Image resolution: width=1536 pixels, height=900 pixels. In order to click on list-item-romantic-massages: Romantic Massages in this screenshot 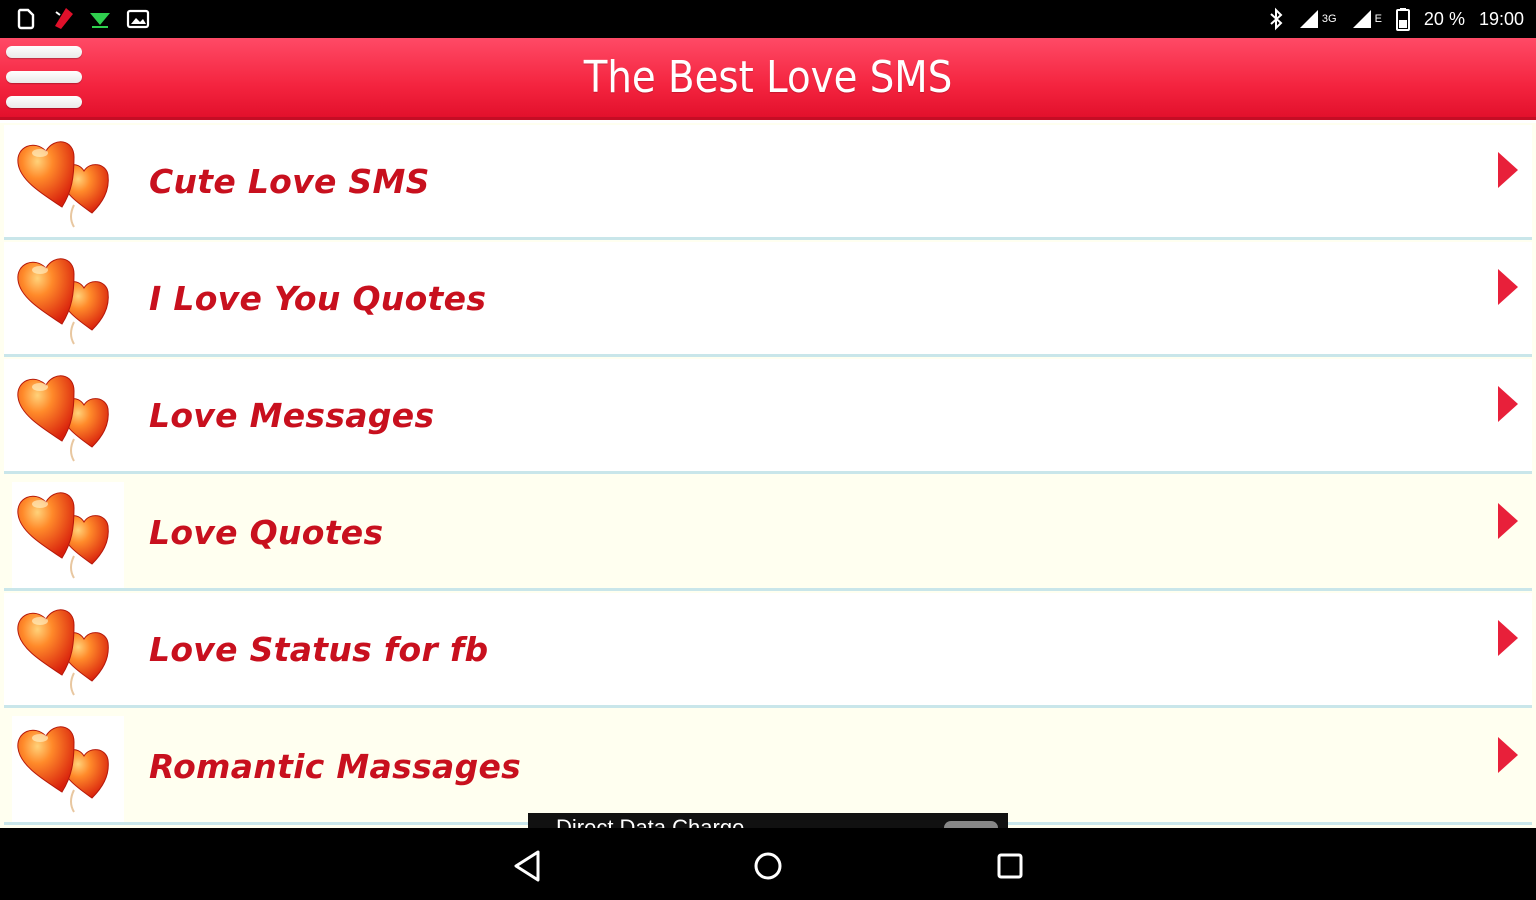, I will do `click(768, 767)`.